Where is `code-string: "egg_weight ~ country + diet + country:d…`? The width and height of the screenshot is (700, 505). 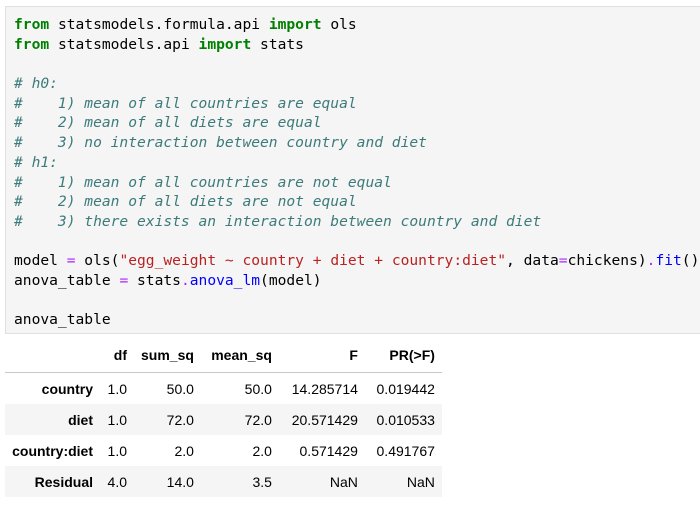 code-string: "egg_weight ~ country + diet + country:d… is located at coordinates (313, 261).